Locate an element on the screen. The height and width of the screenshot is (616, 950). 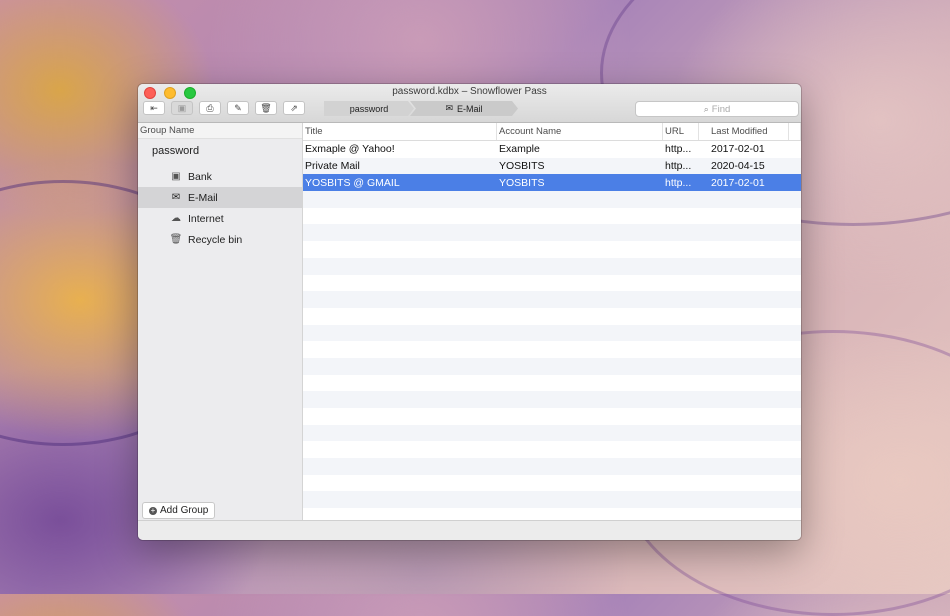
edit-icon: ✎ is located at coordinates (238, 107).